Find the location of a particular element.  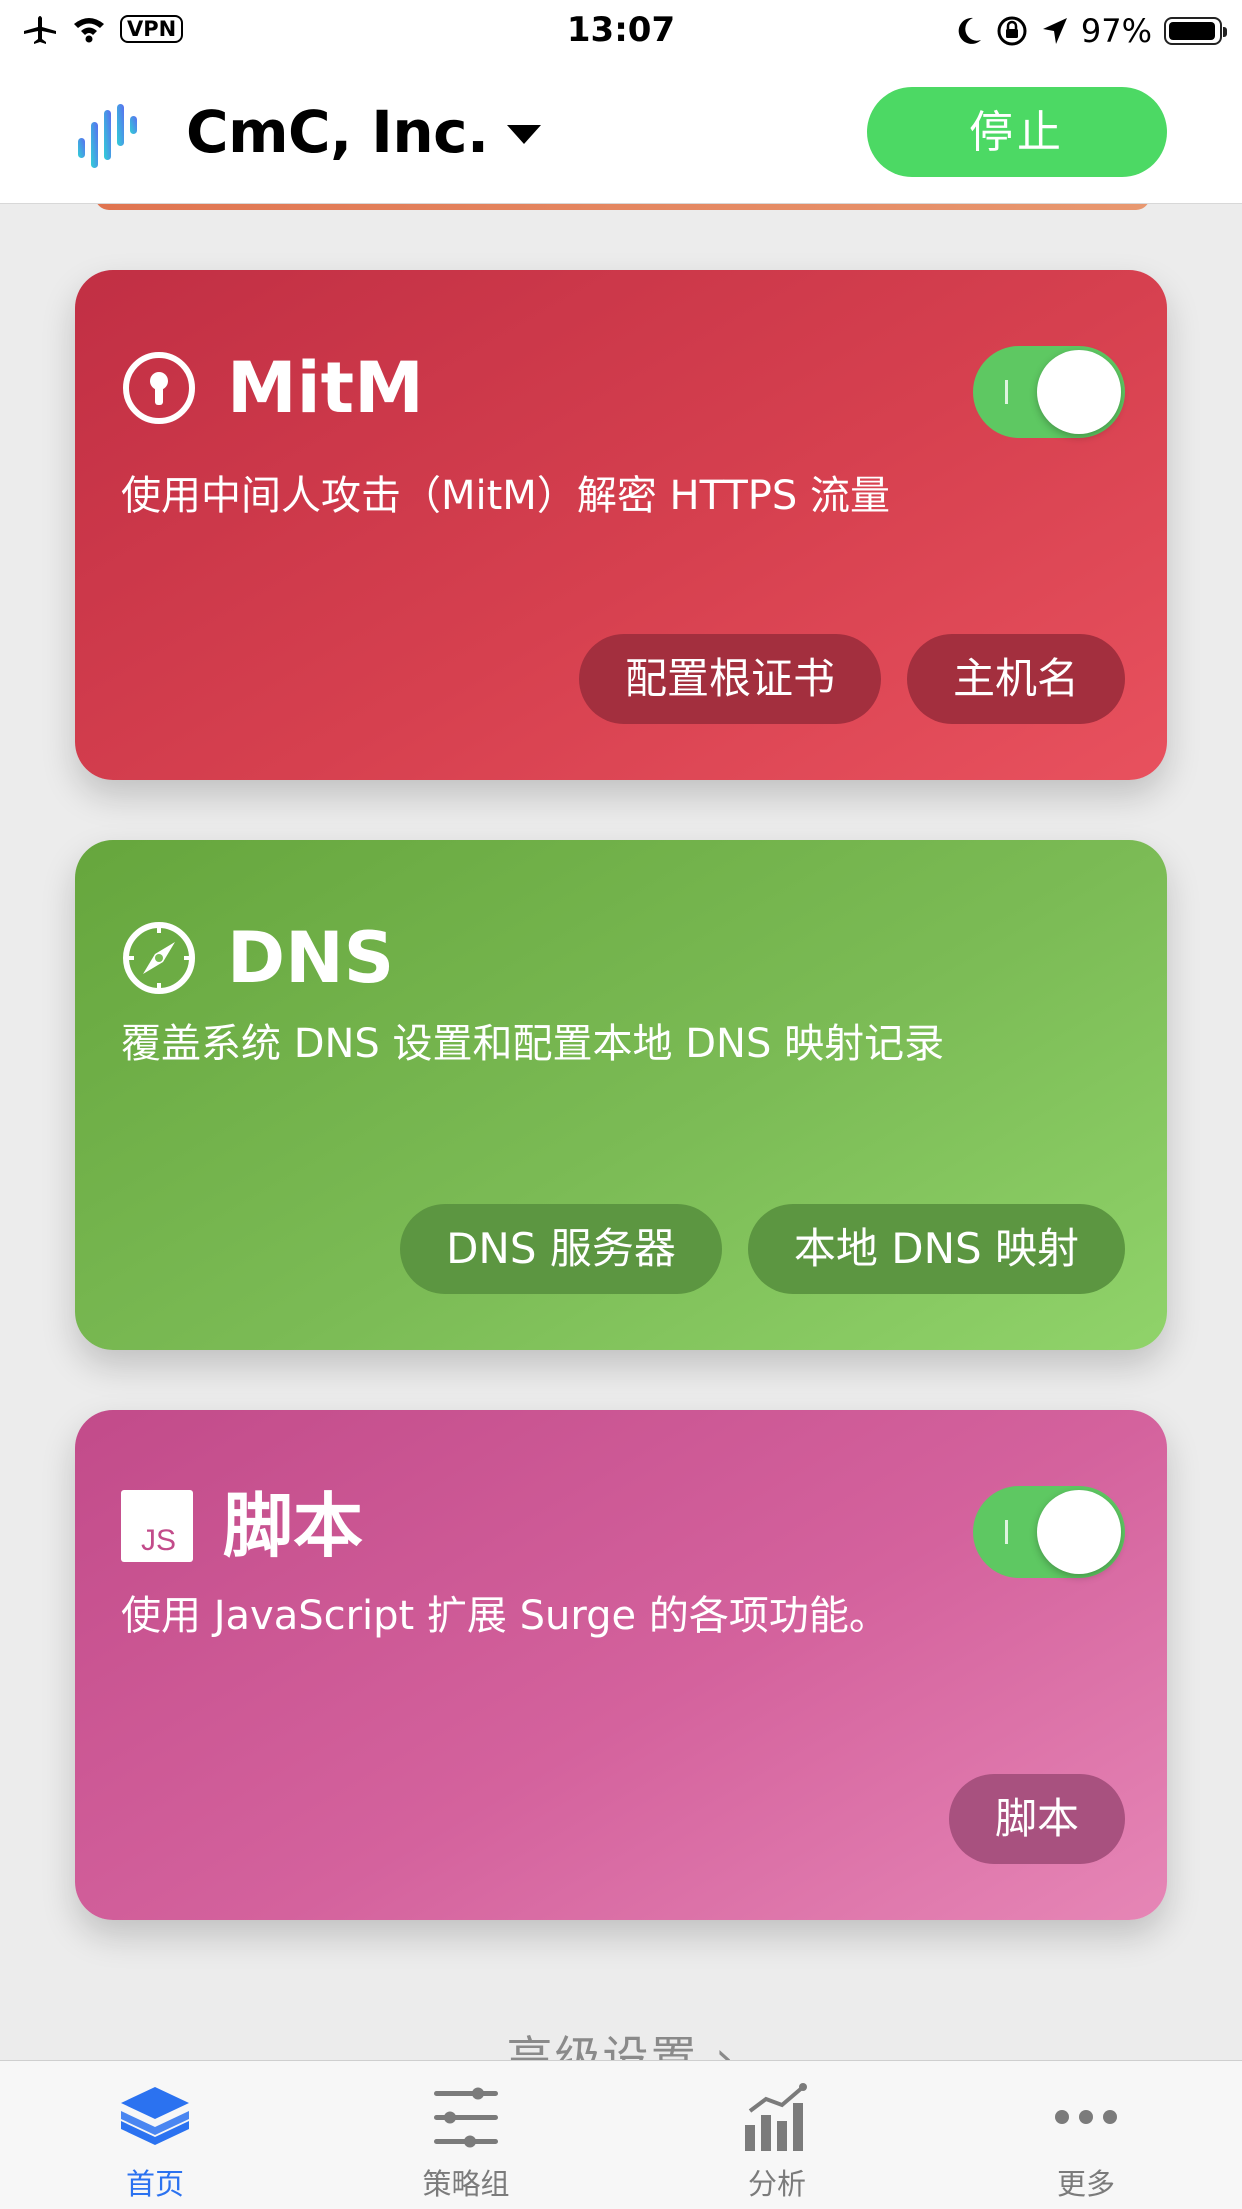

mitm-header: MitM is located at coordinates (272, 388).